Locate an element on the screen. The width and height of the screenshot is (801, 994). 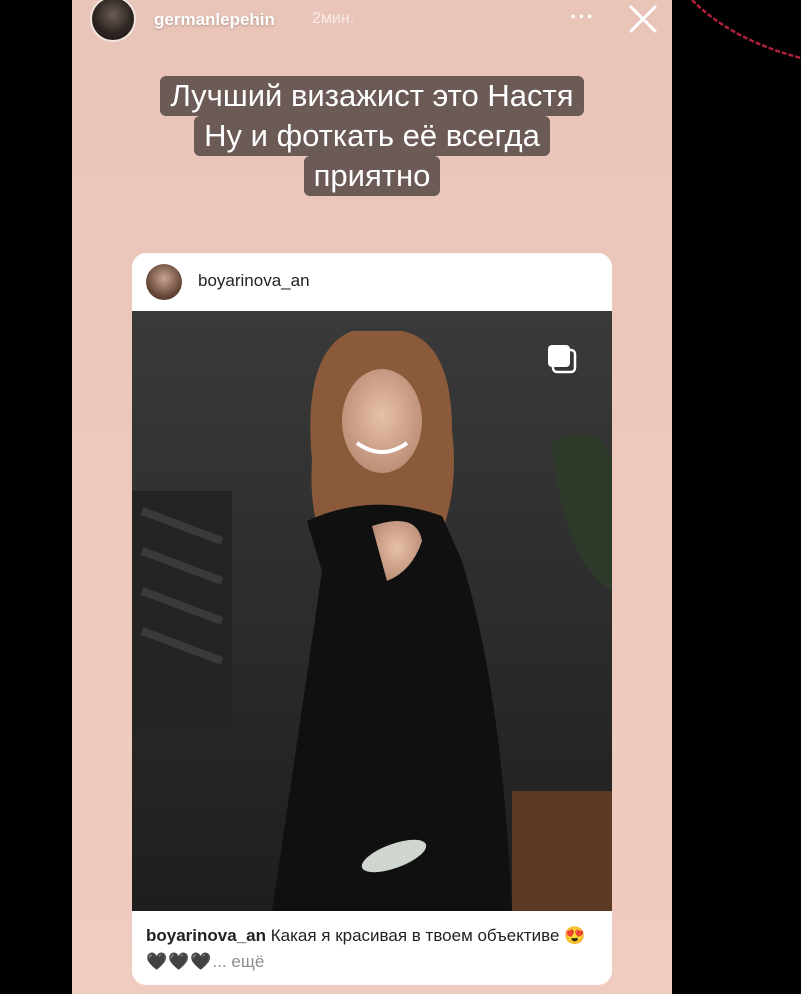
close-icon is located at coordinates (643, 19).